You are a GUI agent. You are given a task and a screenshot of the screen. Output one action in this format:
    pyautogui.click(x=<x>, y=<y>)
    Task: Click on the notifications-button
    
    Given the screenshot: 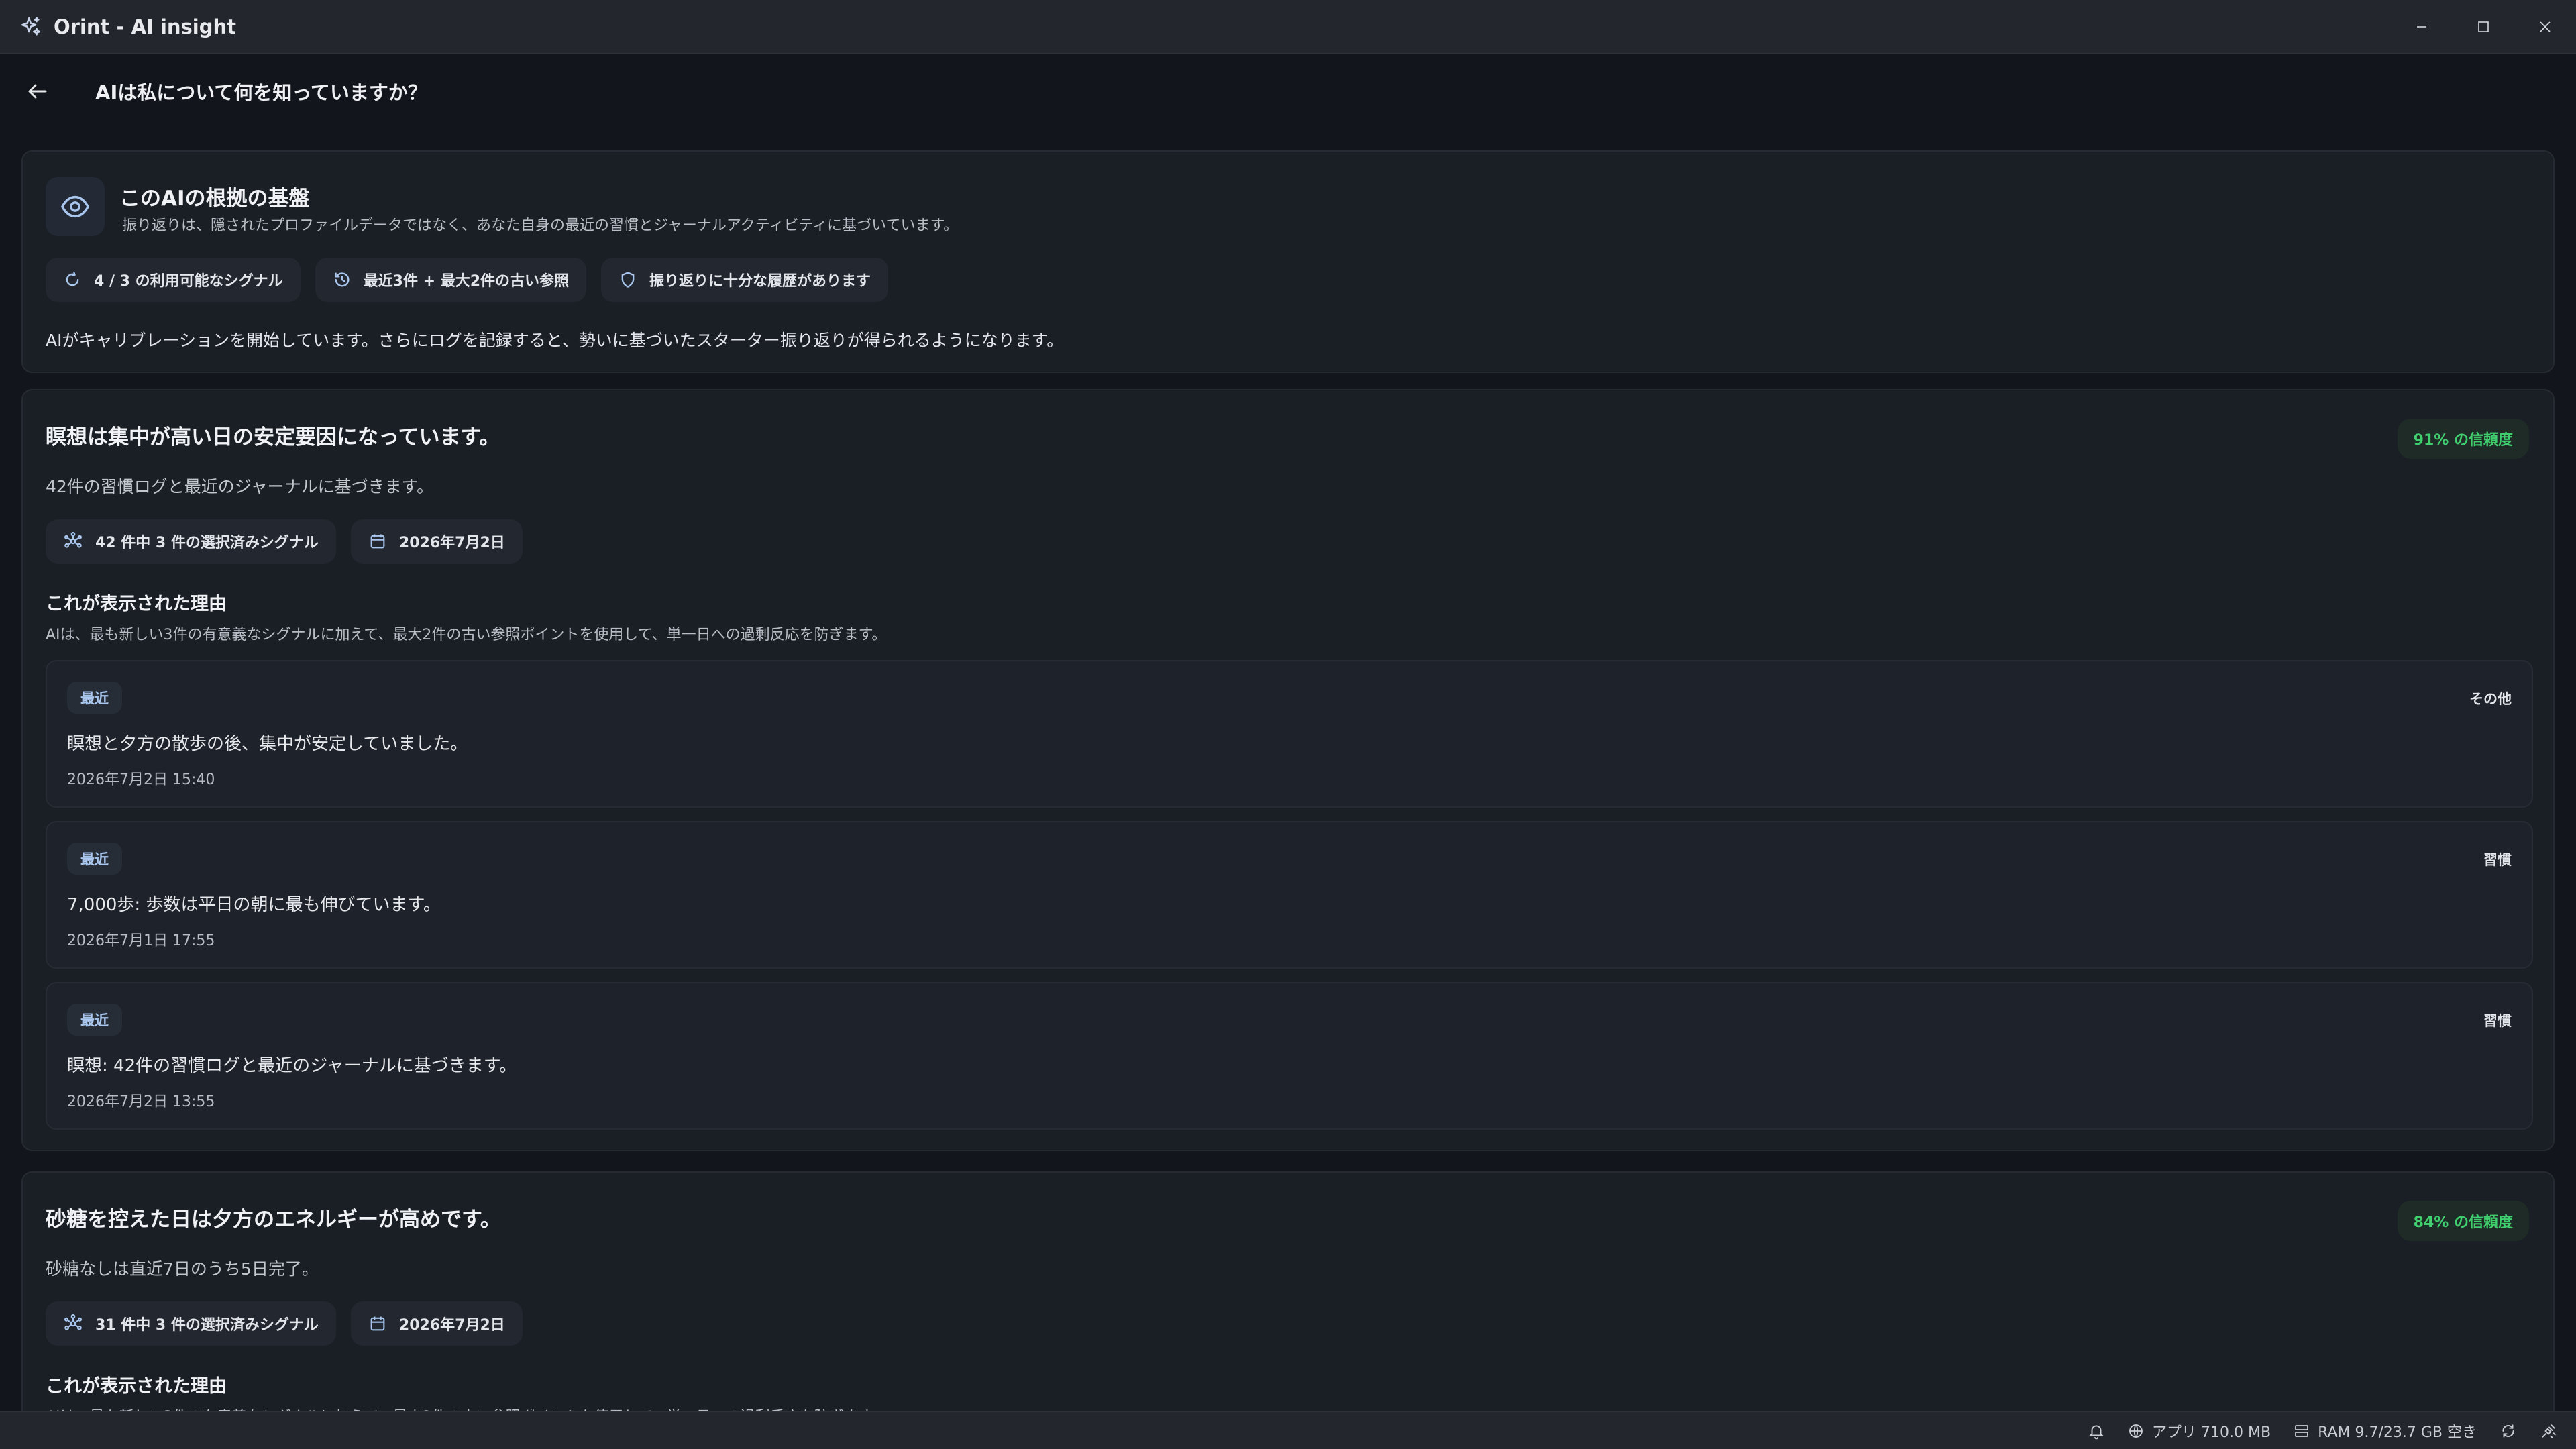 What is the action you would take?
    pyautogui.click(x=2096, y=1431)
    